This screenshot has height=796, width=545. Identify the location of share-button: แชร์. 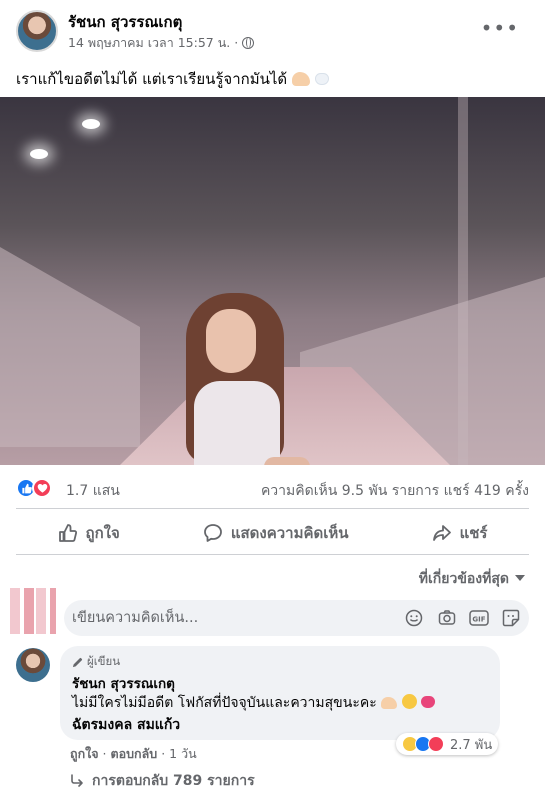
(460, 533).